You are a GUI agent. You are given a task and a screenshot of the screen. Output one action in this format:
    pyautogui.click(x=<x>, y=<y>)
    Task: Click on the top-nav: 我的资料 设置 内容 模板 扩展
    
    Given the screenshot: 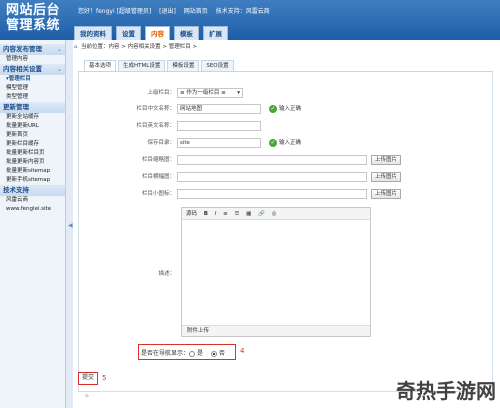 What is the action you would take?
    pyautogui.click(x=153, y=32)
    